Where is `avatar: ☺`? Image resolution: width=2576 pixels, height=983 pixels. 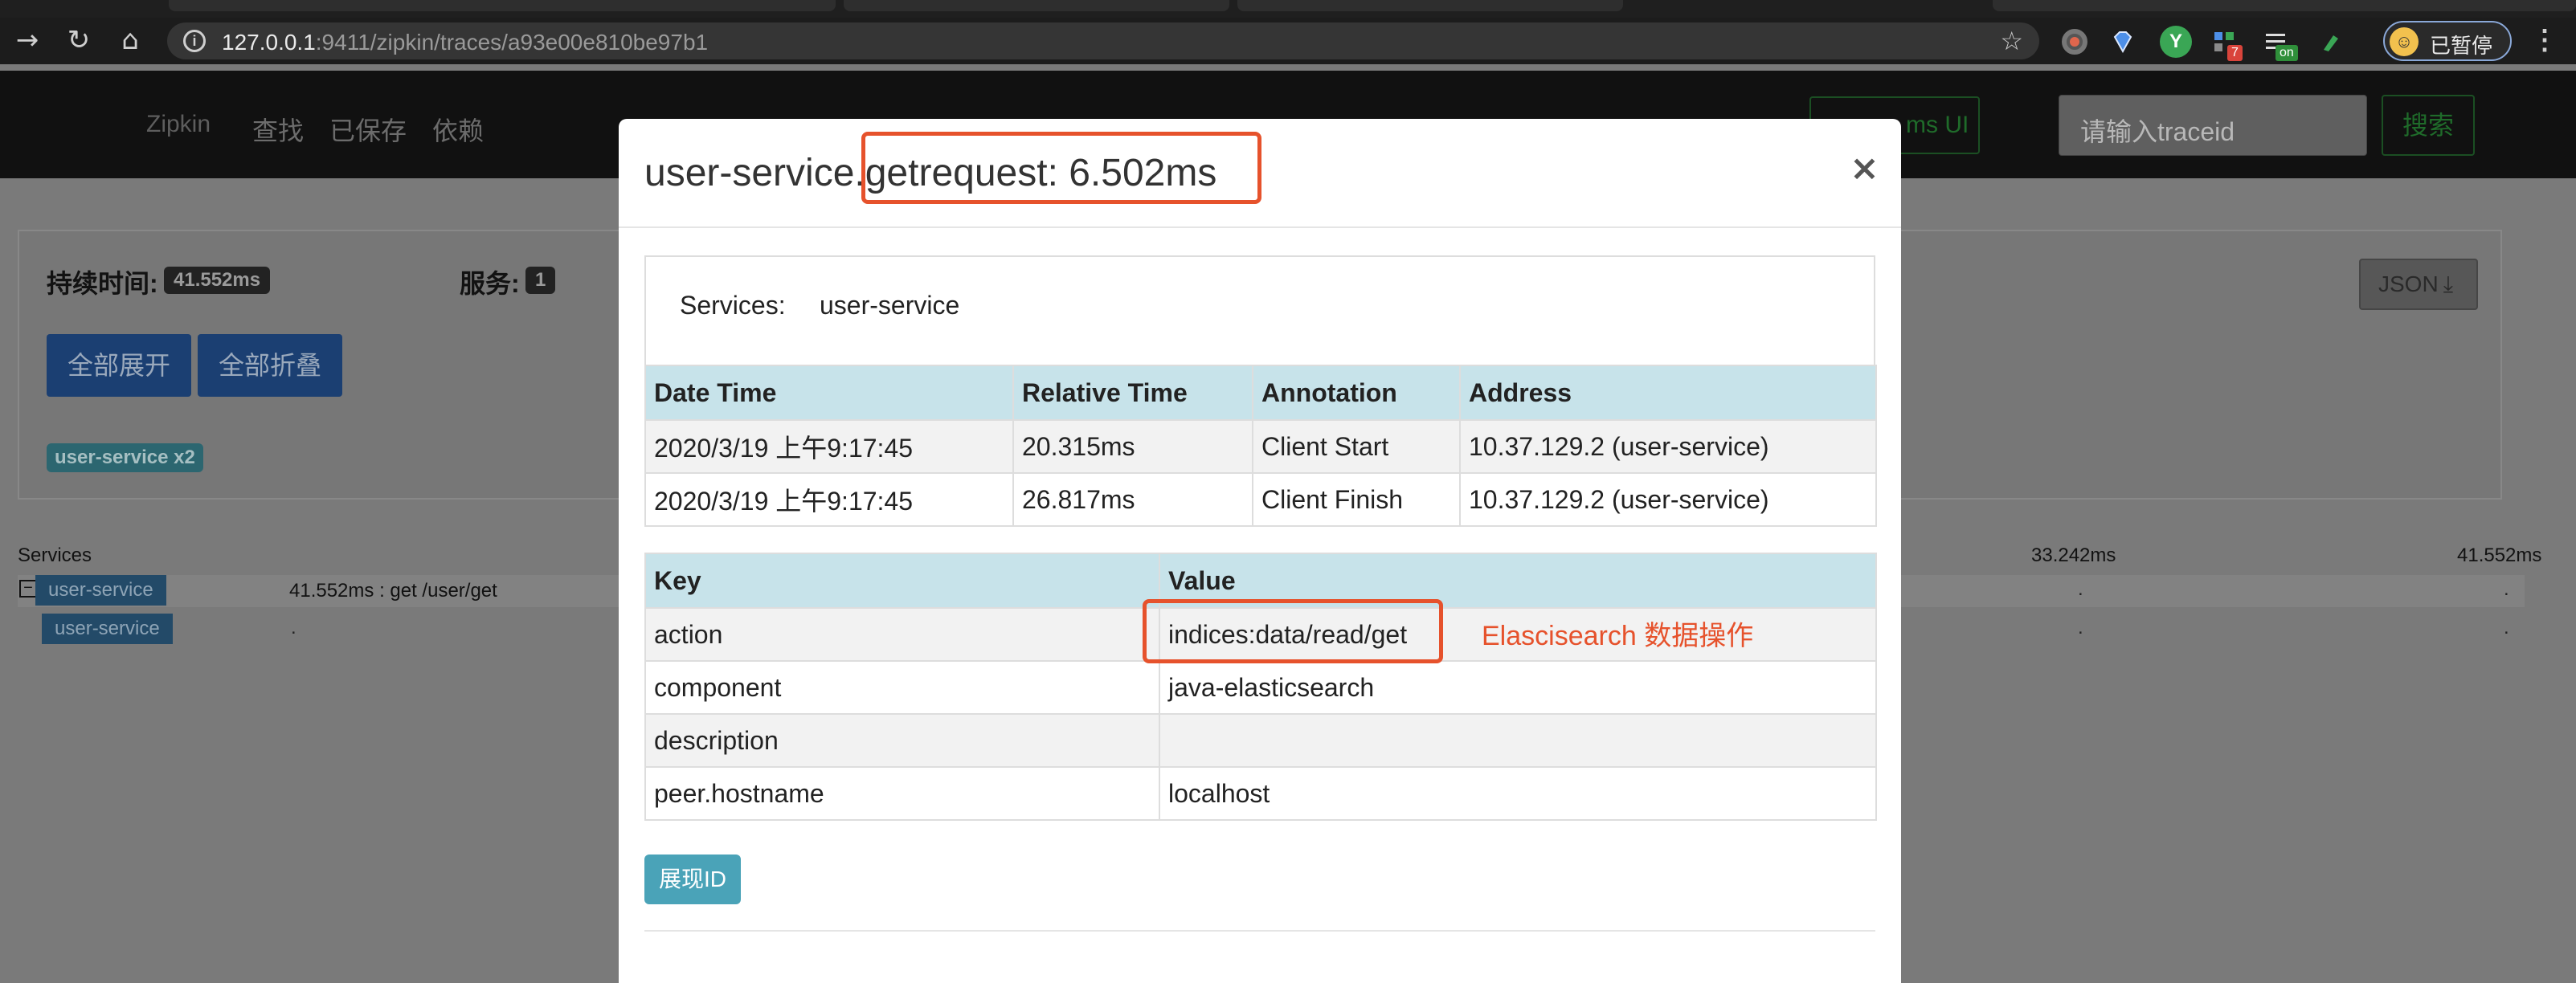 avatar: ☺ is located at coordinates (2404, 41).